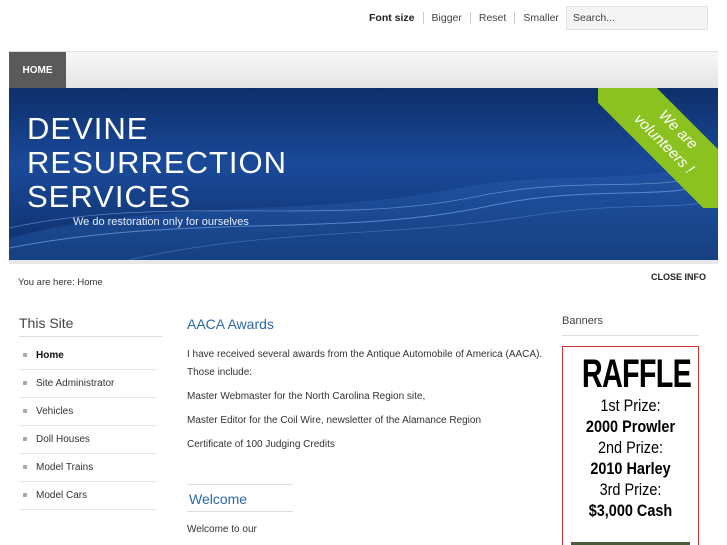 The width and height of the screenshot is (727, 545). Describe the element at coordinates (63, 439) in the screenshot. I see `sidebar-item-label: Doll Houses` at that location.